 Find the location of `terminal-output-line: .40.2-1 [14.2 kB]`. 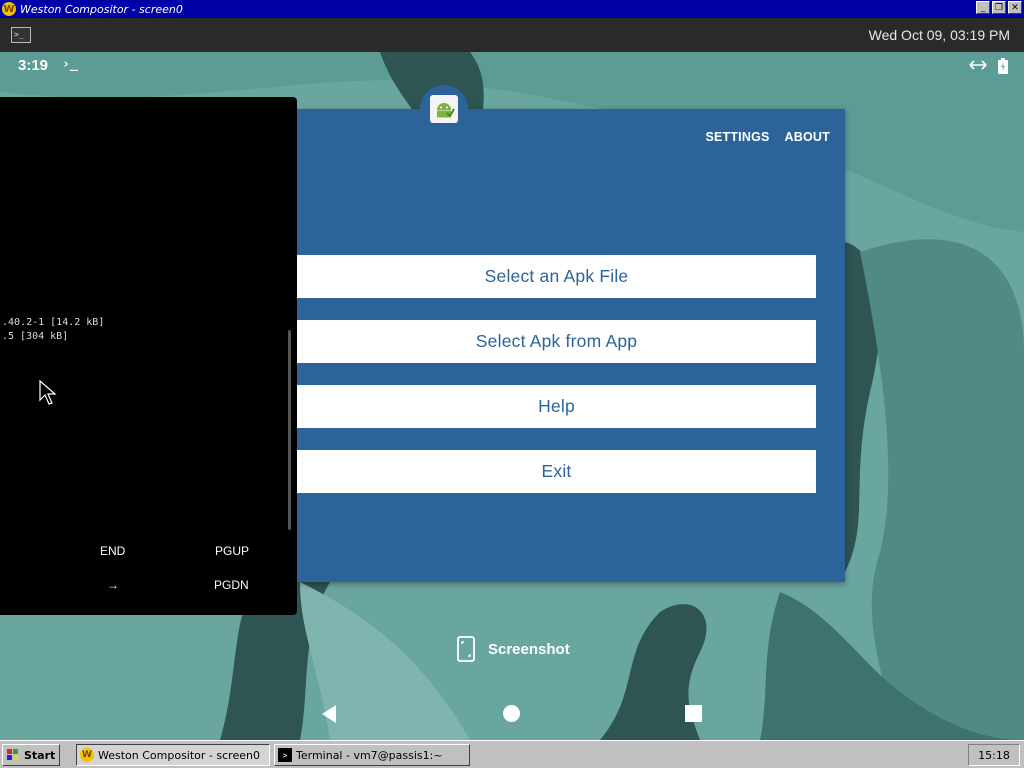

terminal-output-line: .40.2-1 [14.2 kB] is located at coordinates (53, 322).